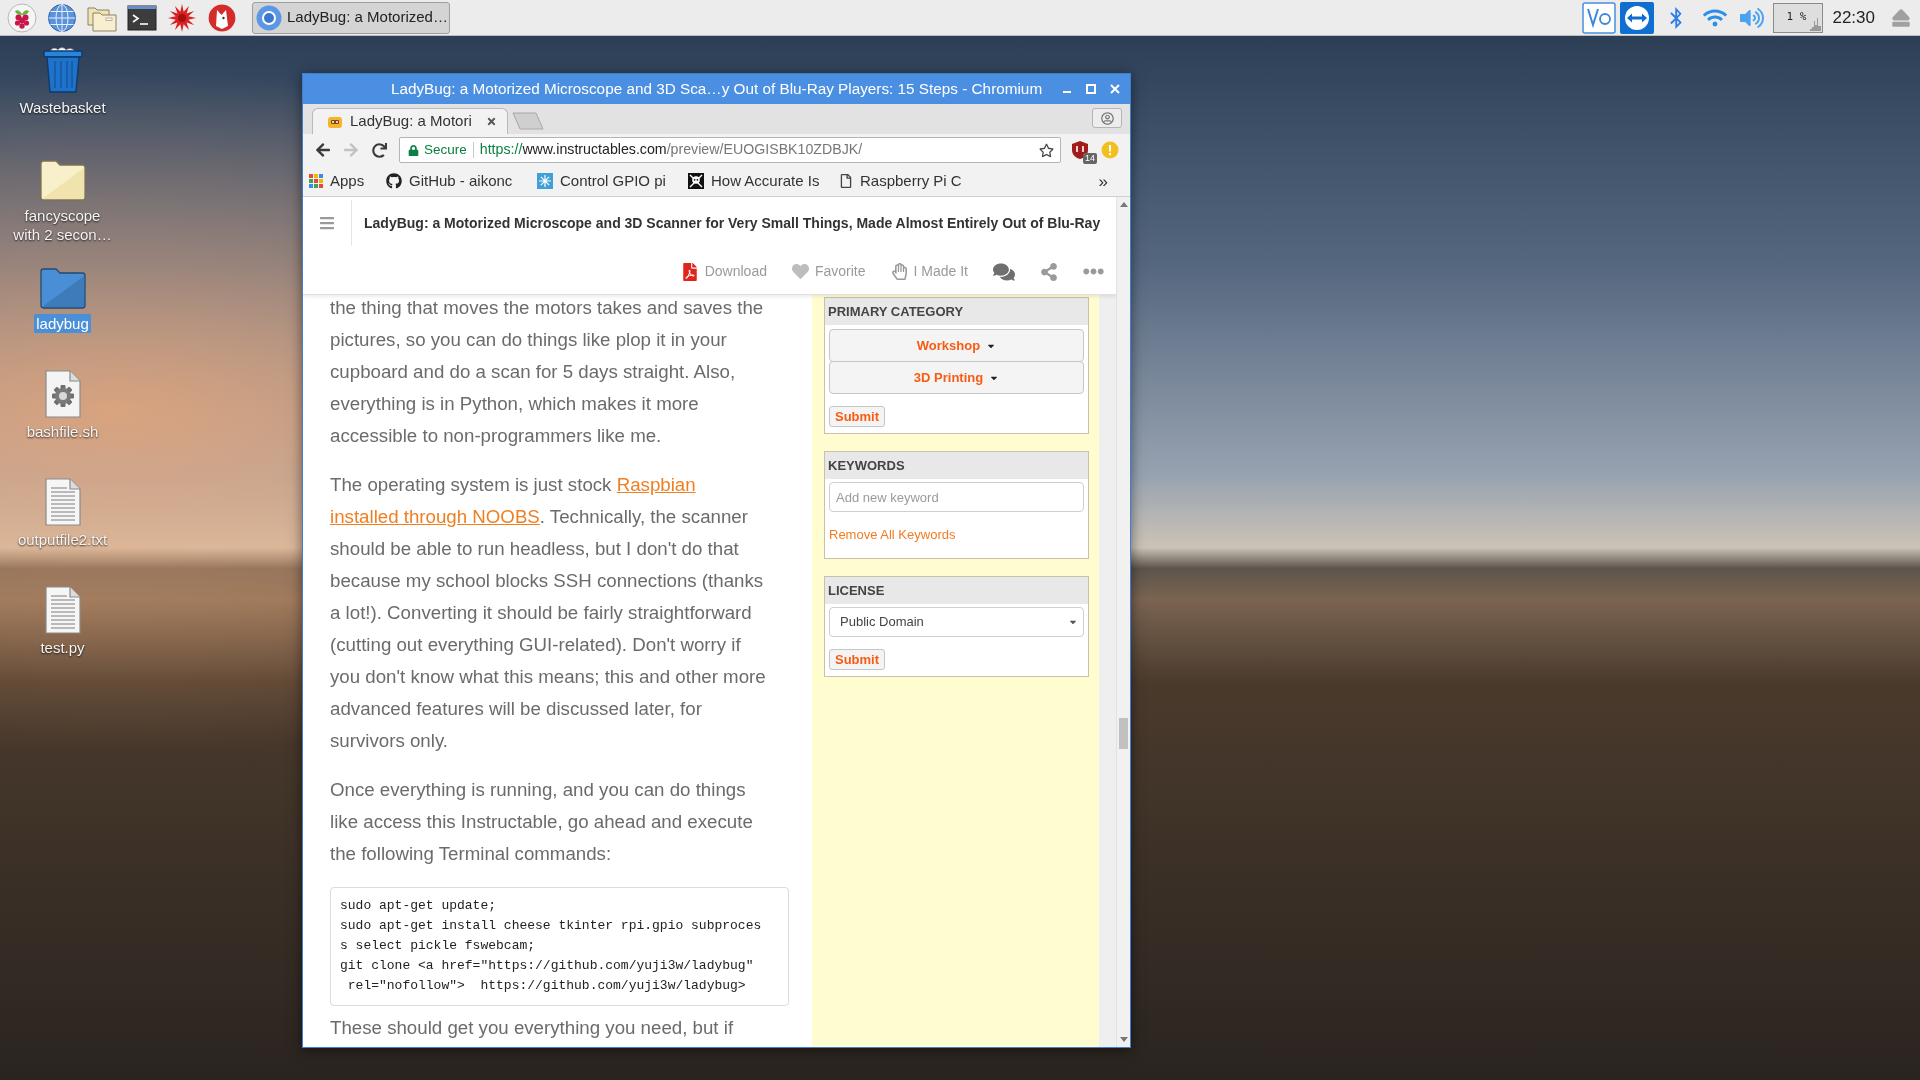 The height and width of the screenshot is (1080, 1920). I want to click on desktop-icon-label: test.py, so click(62, 647).